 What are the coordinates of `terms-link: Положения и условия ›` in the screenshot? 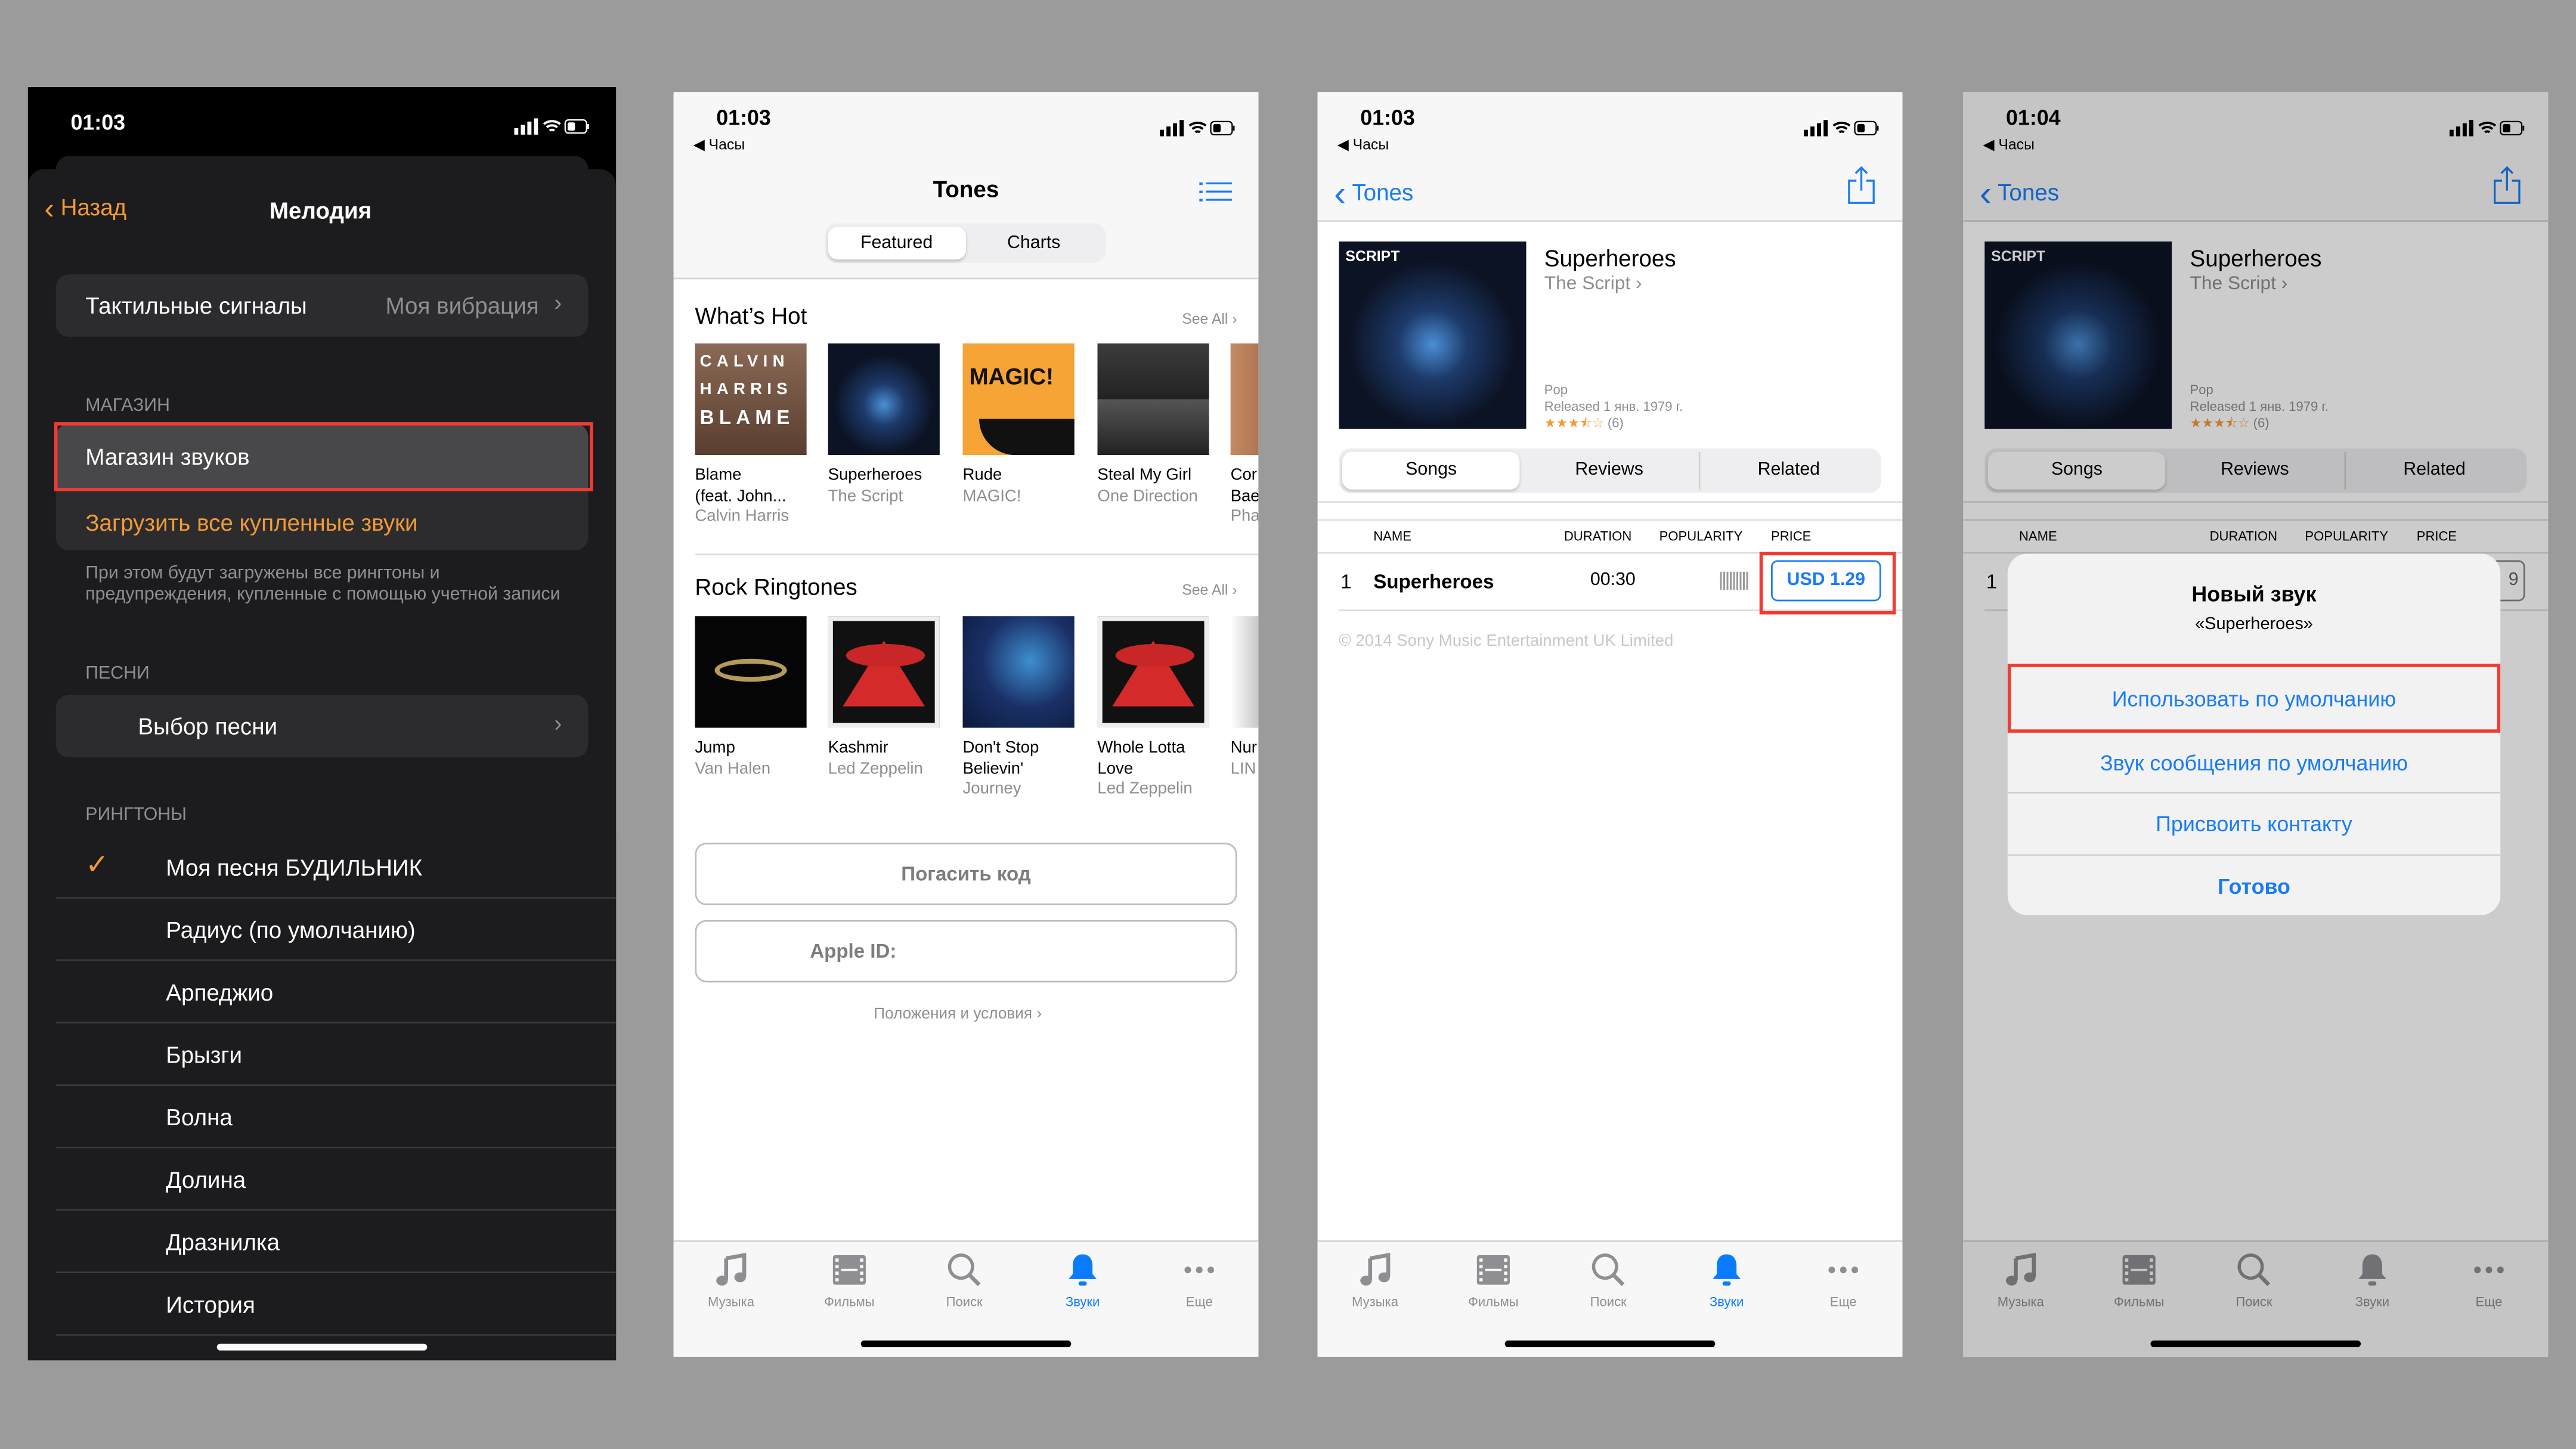 It's located at (958, 1014).